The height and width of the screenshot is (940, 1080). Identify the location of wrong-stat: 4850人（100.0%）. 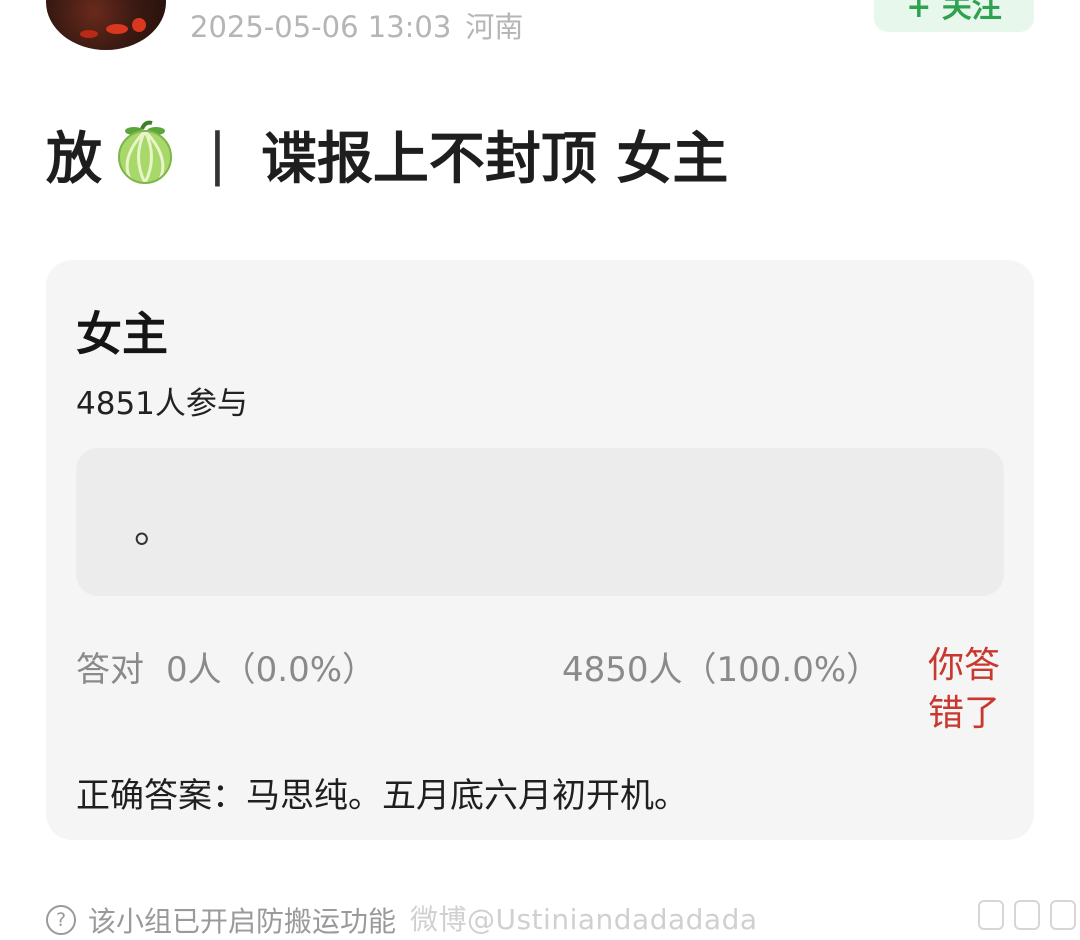
(721, 670).